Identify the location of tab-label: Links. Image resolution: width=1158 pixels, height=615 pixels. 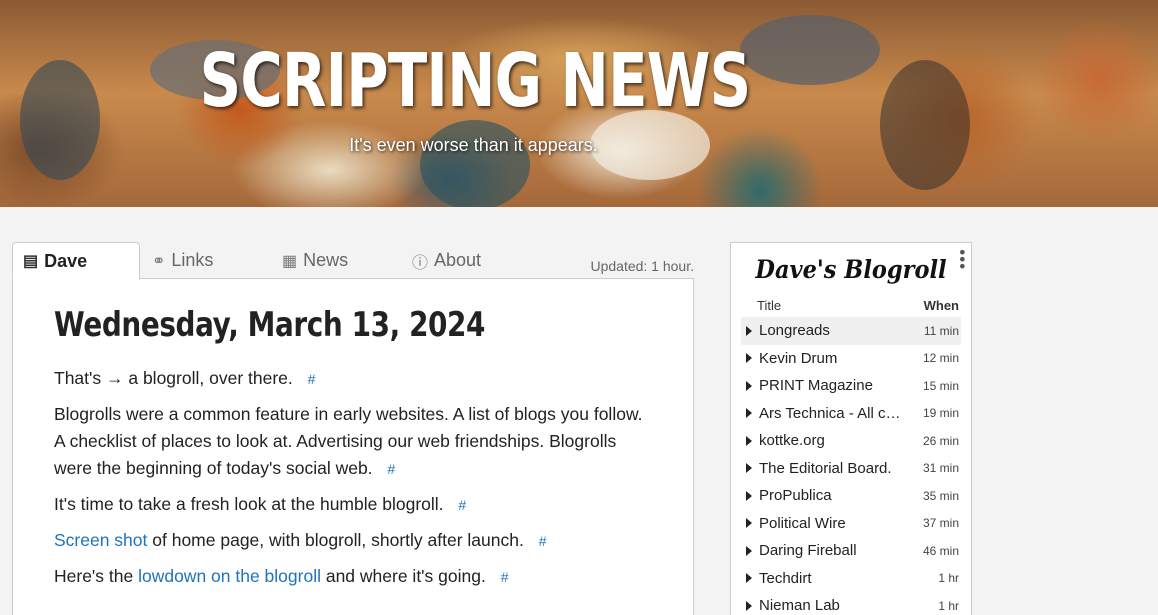
(192, 260).